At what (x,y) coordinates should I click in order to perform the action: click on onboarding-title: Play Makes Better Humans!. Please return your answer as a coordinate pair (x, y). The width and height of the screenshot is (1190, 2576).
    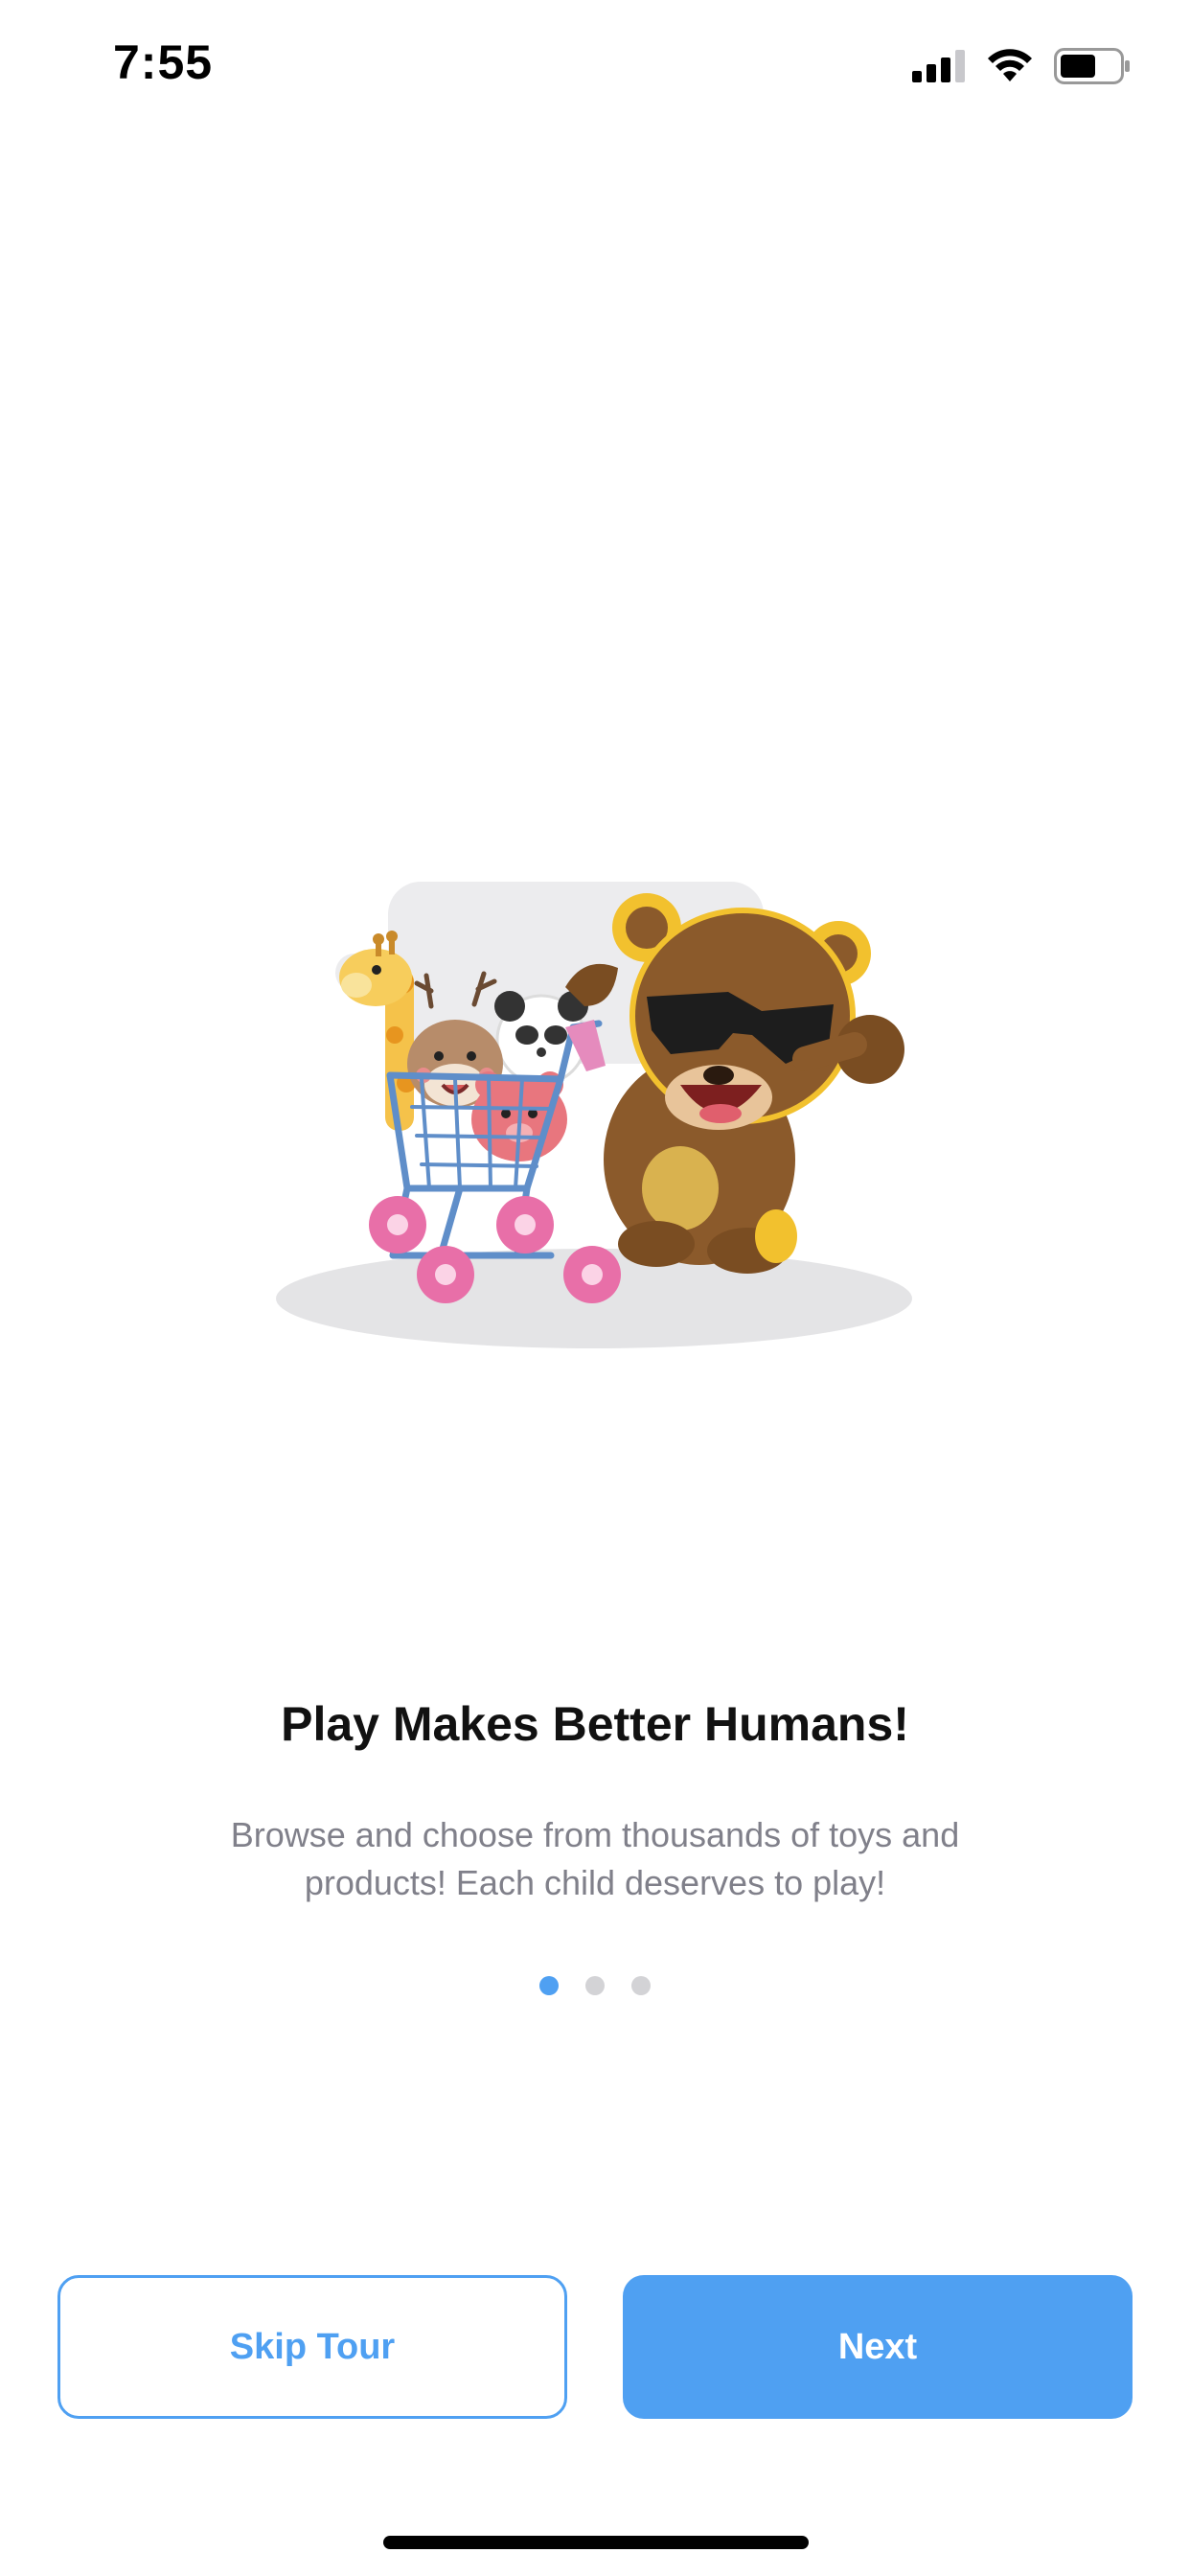
    Looking at the image, I should click on (595, 1724).